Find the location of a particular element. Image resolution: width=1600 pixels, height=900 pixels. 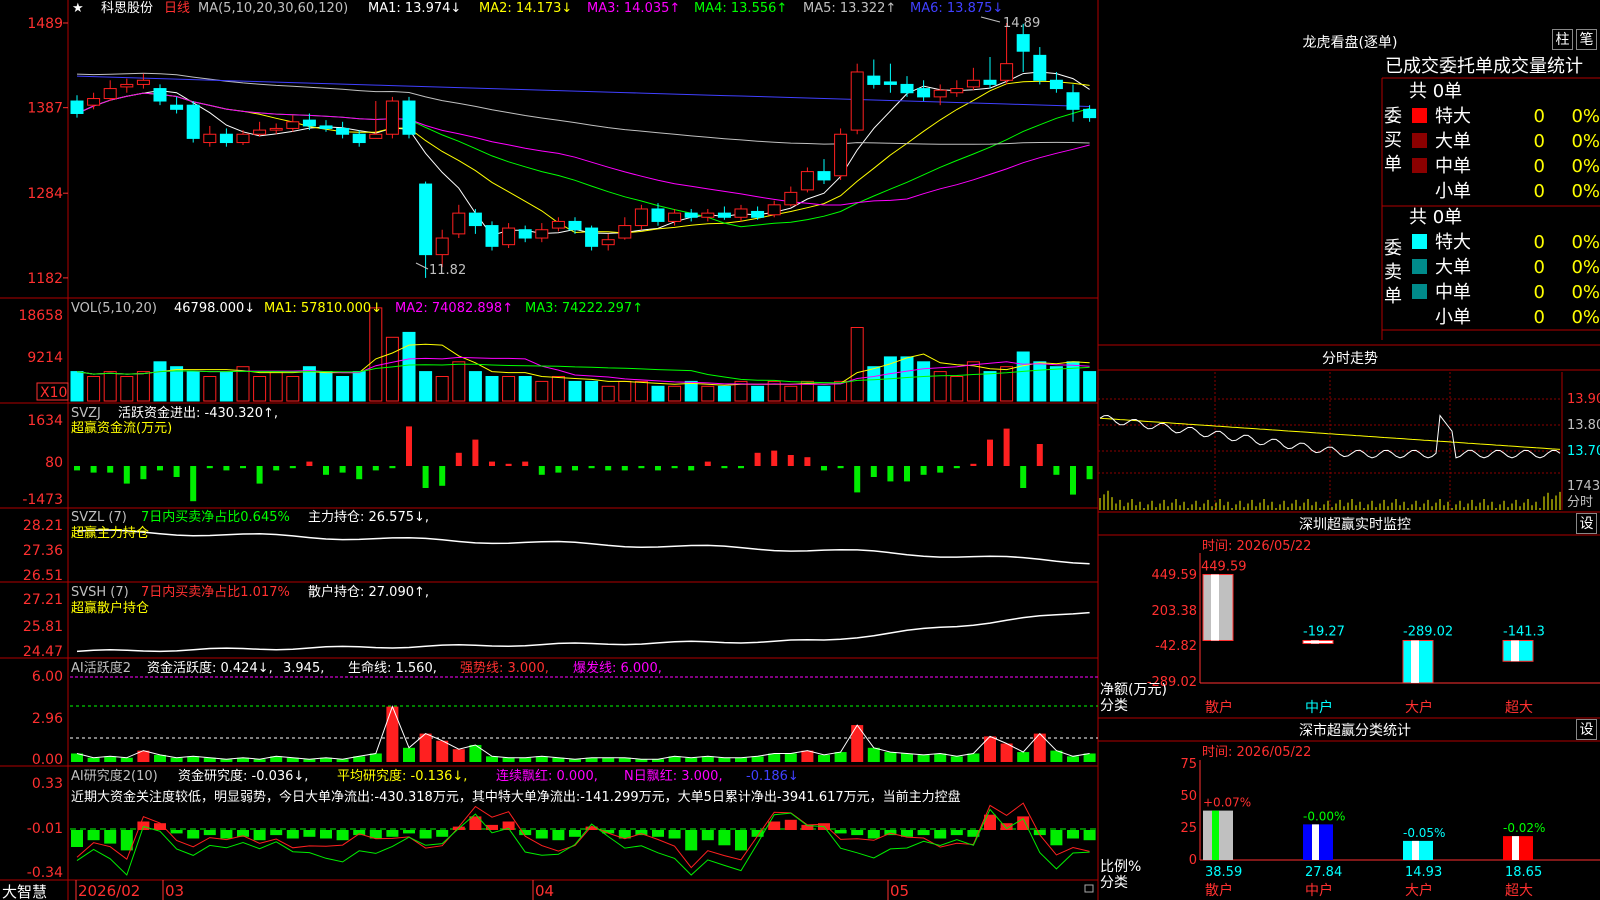

tick-view-button: 笔 is located at coordinates (1586, 39).